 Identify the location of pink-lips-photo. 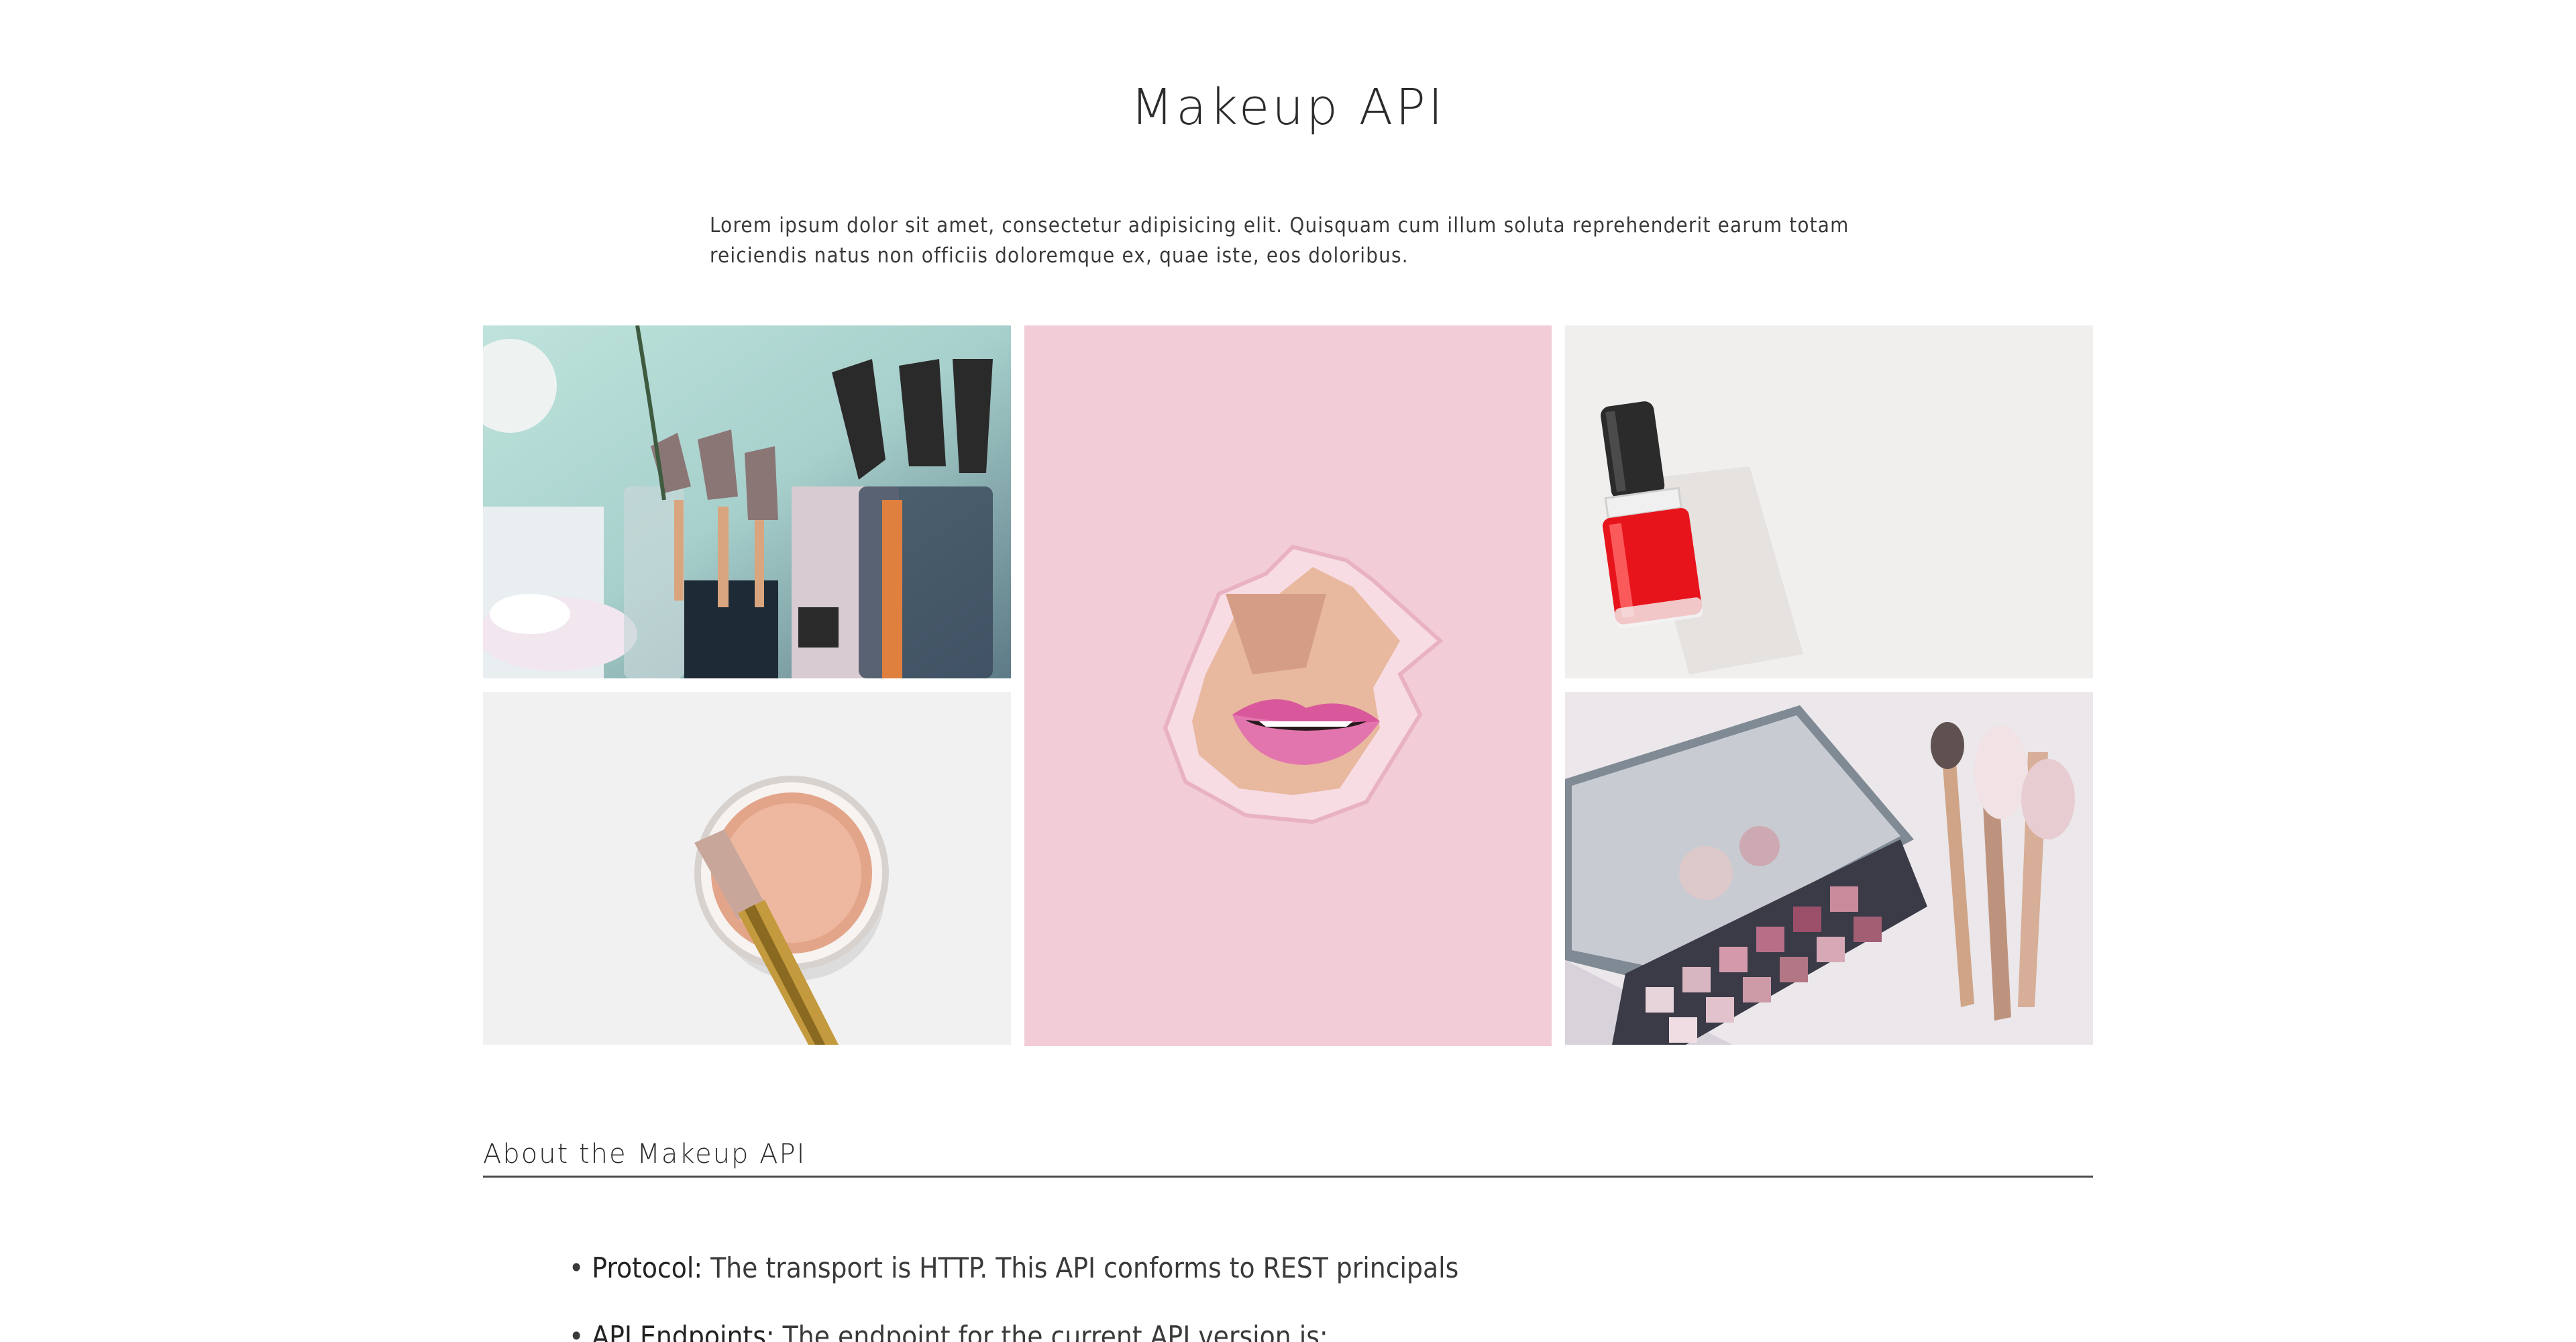
(1288, 686).